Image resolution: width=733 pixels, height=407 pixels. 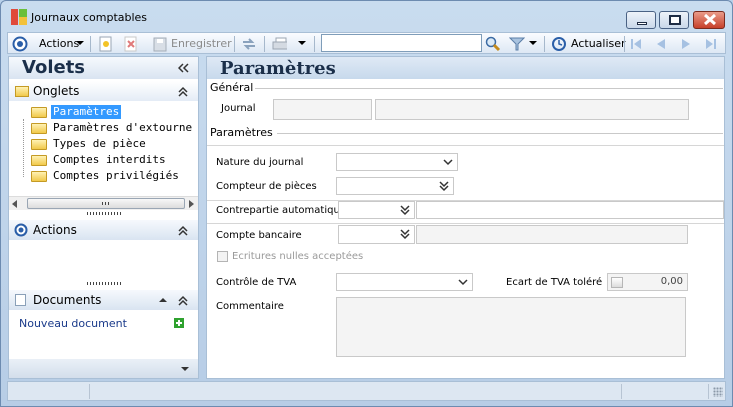 What do you see at coordinates (465, 145) in the screenshot?
I see `section-divider` at bounding box center [465, 145].